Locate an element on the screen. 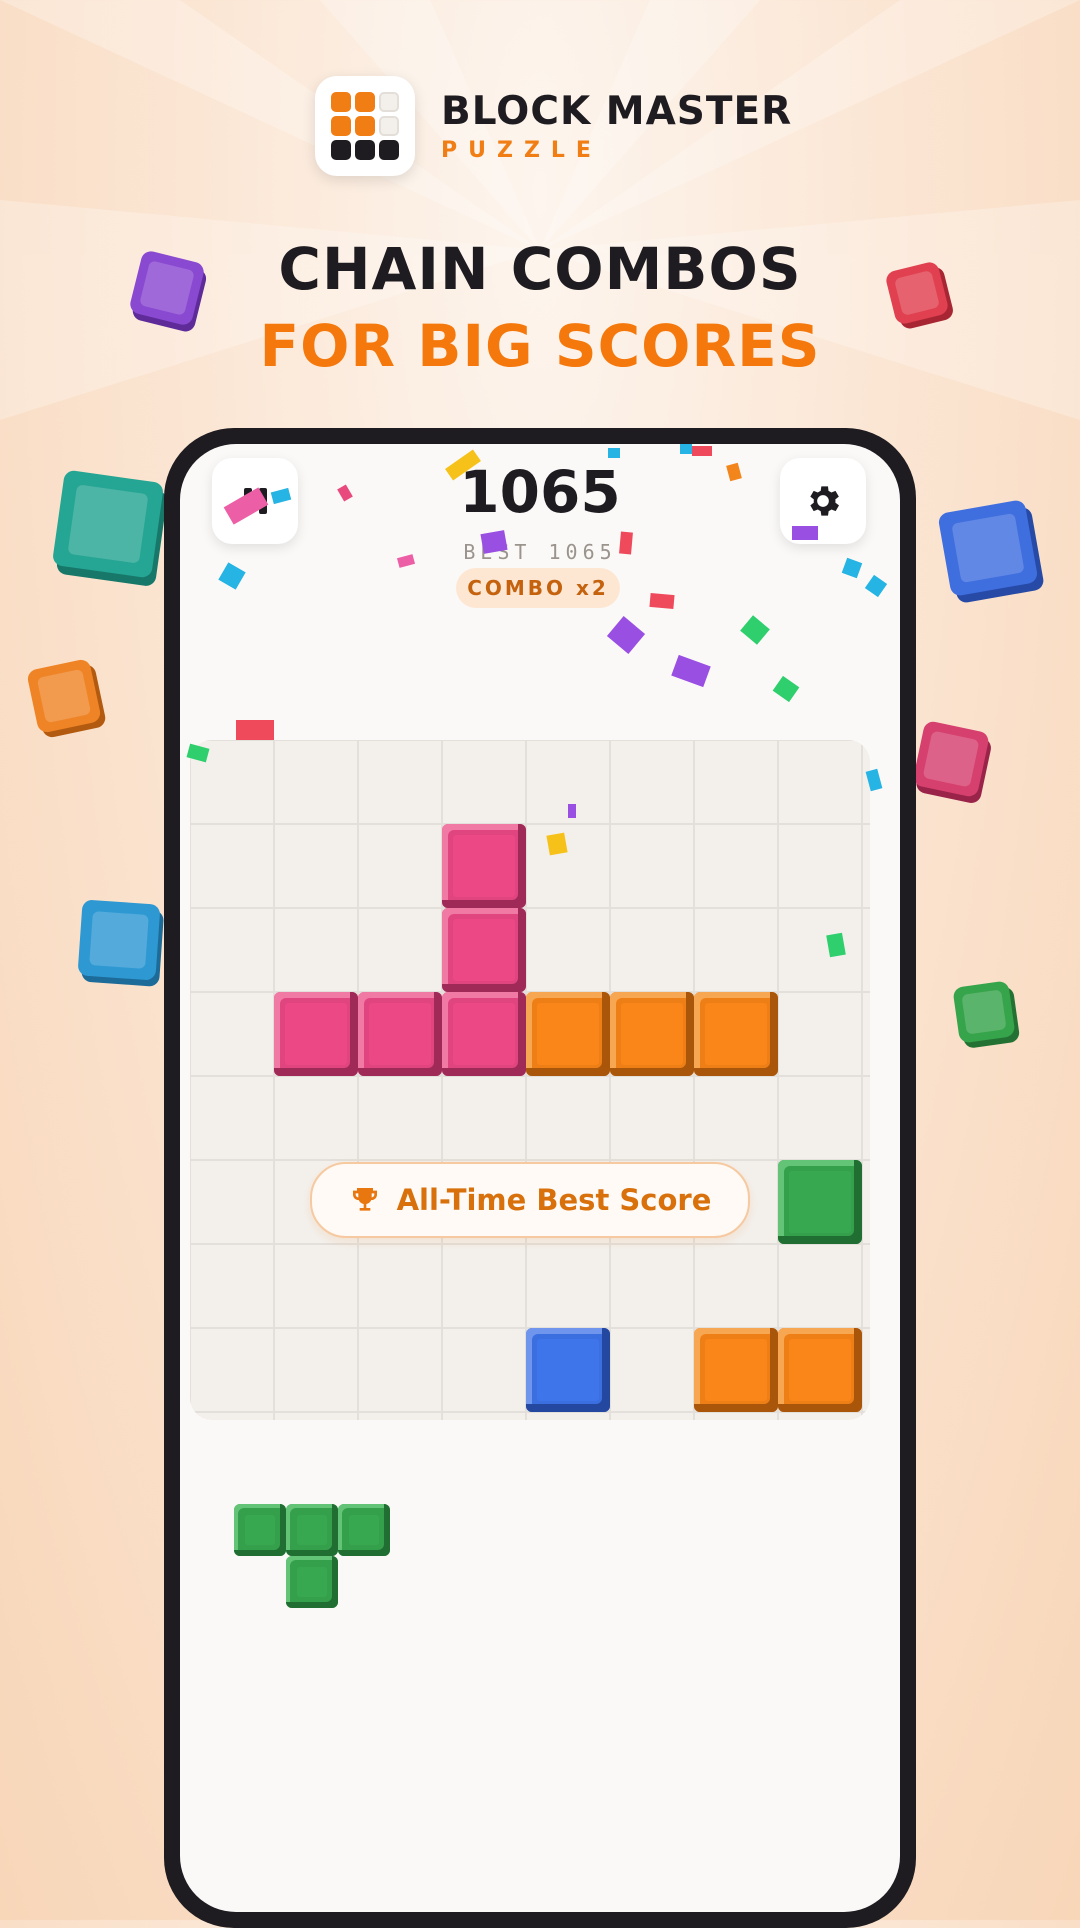  all-time-best-text: All-Time Best Score is located at coordinates (554, 1200).